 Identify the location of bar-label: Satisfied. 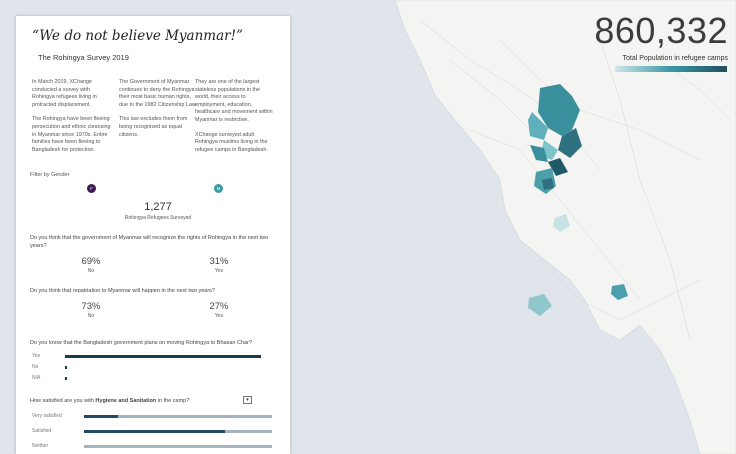
(42, 431).